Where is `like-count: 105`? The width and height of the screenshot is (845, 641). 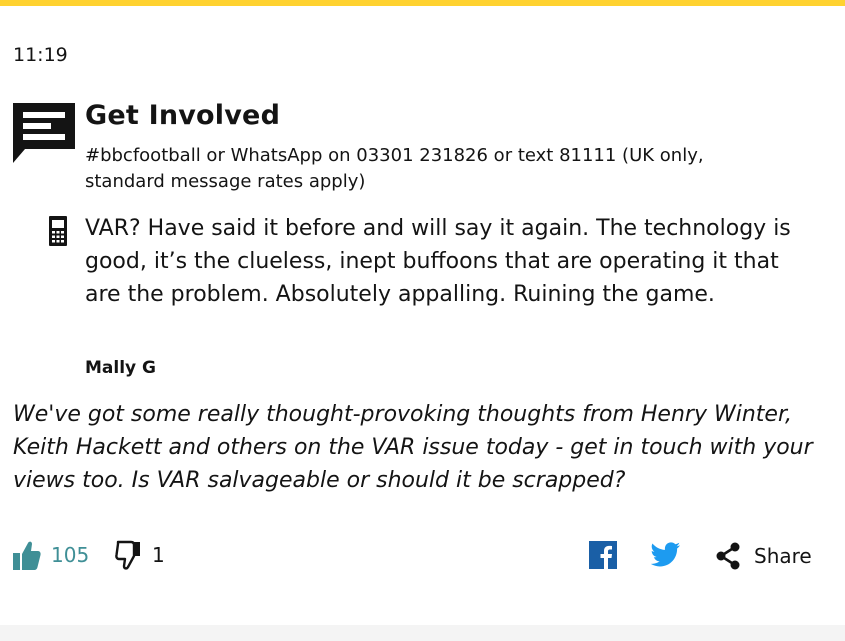 like-count: 105 is located at coordinates (70, 555).